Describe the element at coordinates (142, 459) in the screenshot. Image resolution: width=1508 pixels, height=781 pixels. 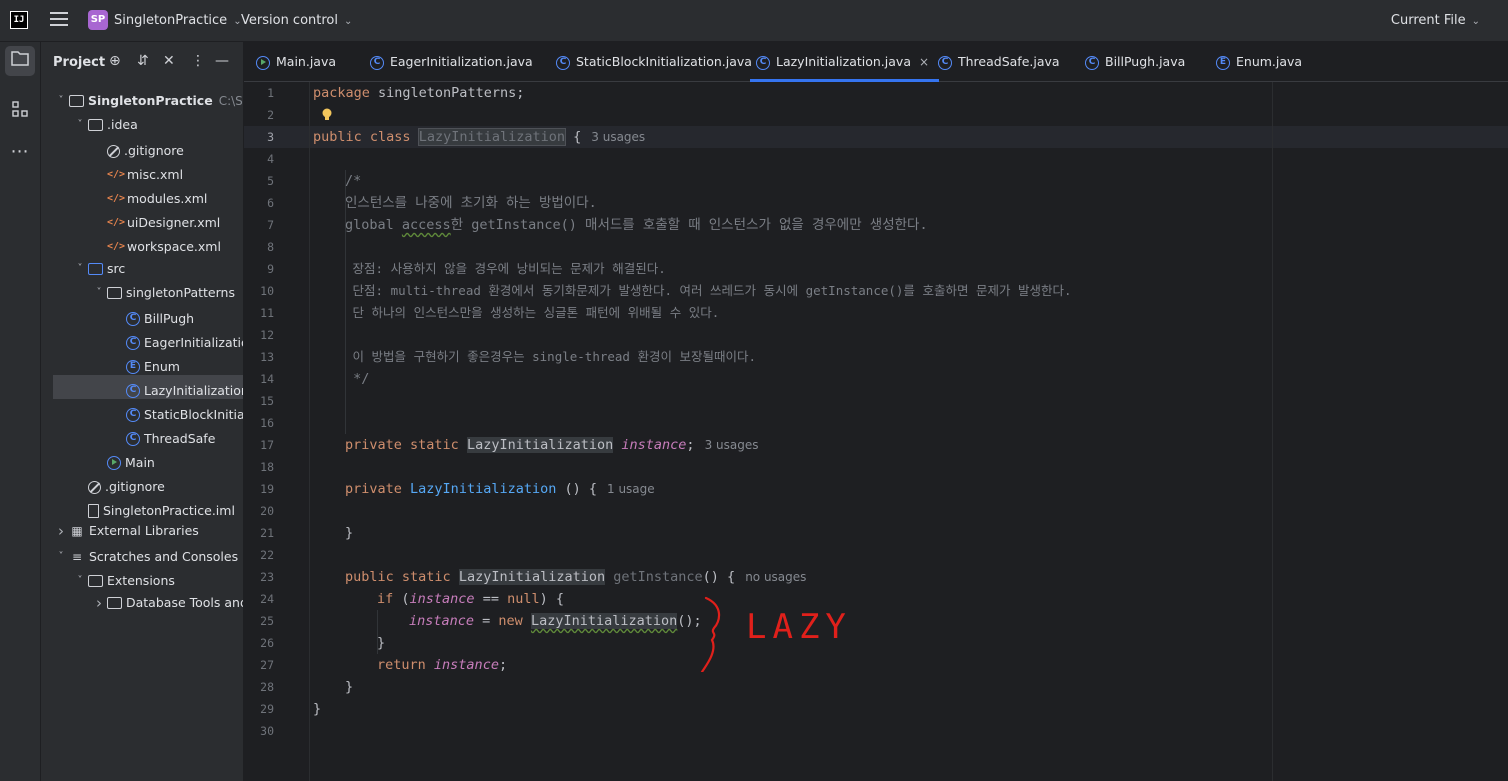
I see `tree-item: Main` at that location.